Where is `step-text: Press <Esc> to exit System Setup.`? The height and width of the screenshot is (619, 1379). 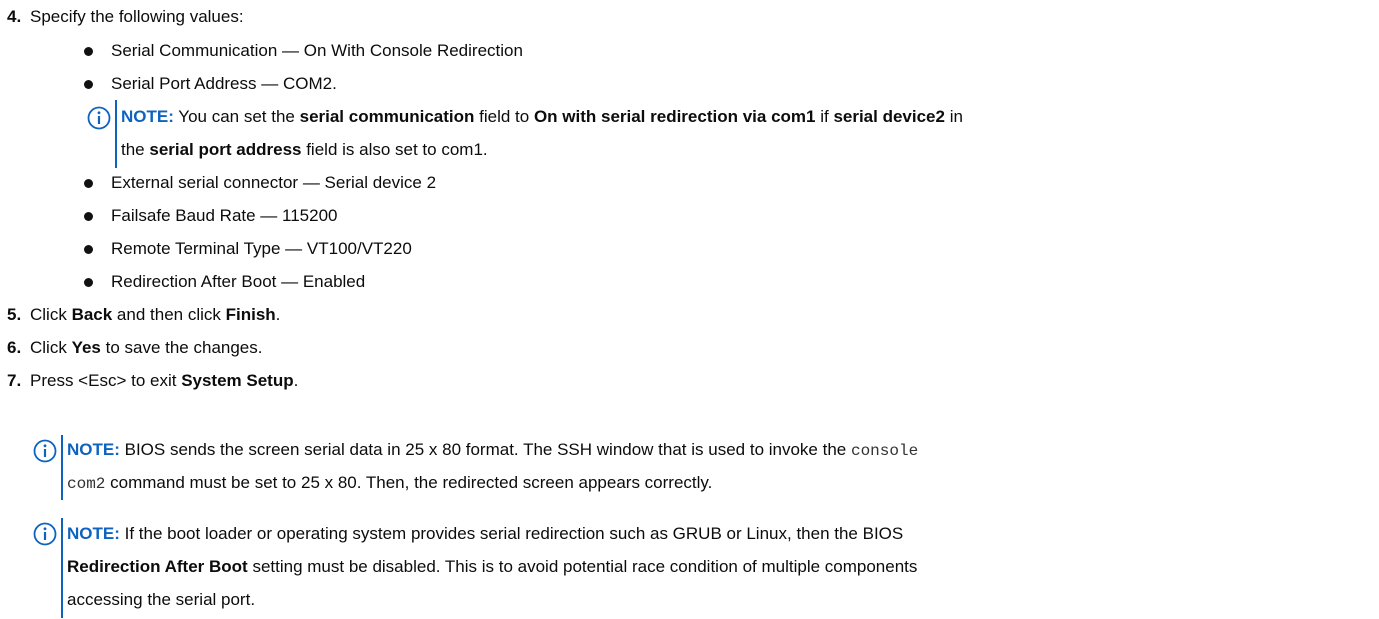 step-text: Press <Esc> to exit System Setup. is located at coordinates (164, 380).